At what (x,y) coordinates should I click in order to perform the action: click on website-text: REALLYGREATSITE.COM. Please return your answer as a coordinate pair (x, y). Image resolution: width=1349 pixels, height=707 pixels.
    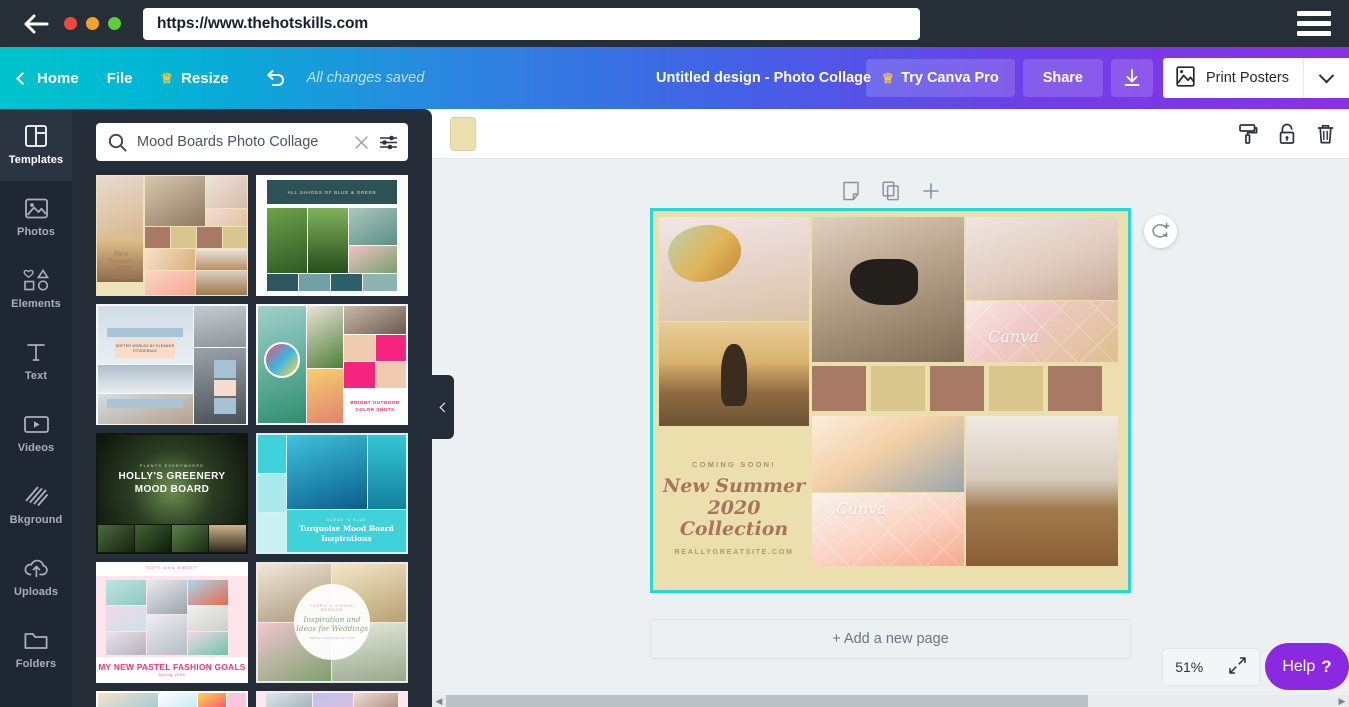
    Looking at the image, I should click on (734, 552).